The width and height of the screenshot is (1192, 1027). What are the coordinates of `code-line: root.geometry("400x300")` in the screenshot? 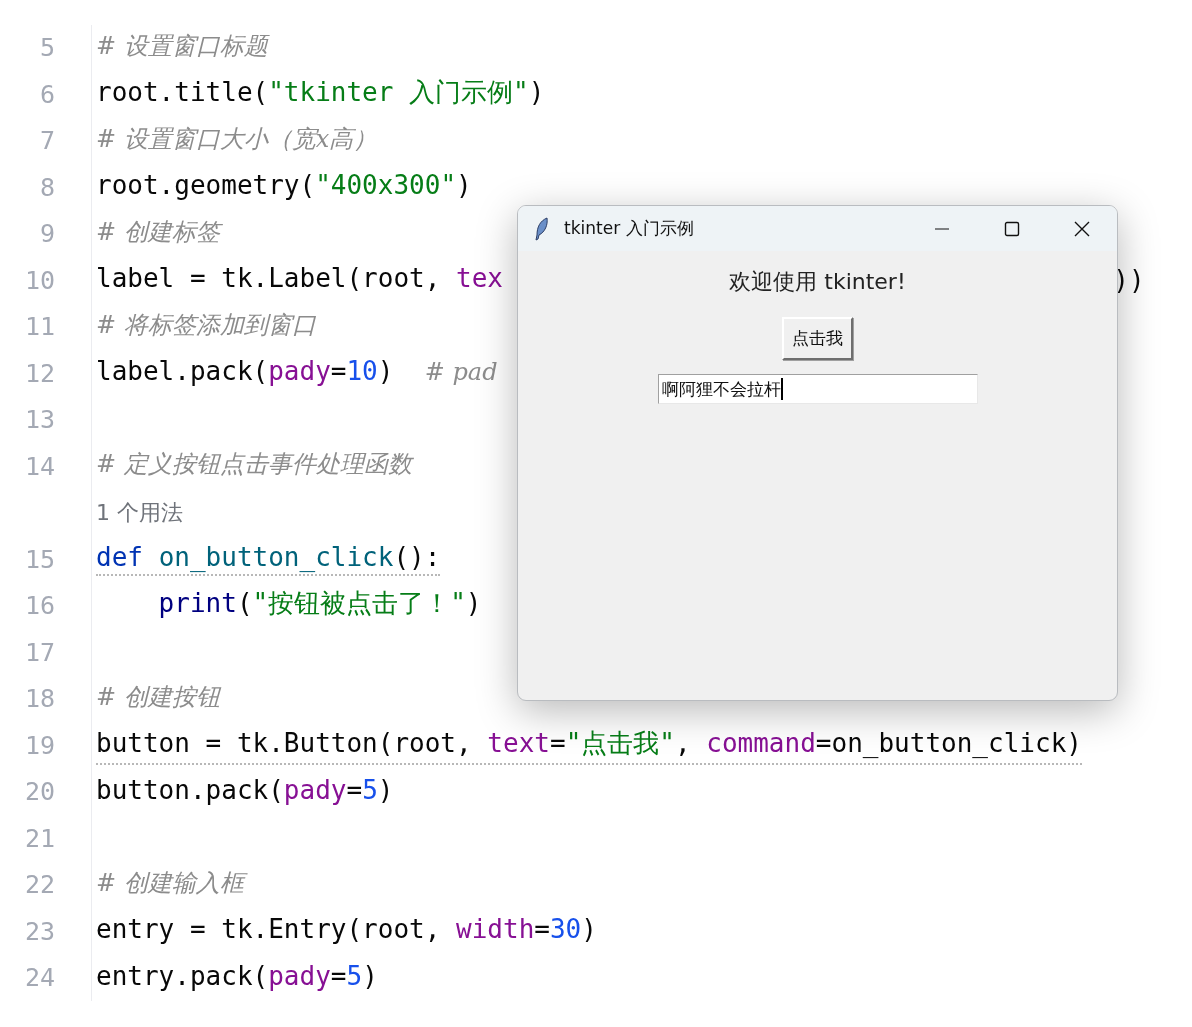 It's located at (284, 186).